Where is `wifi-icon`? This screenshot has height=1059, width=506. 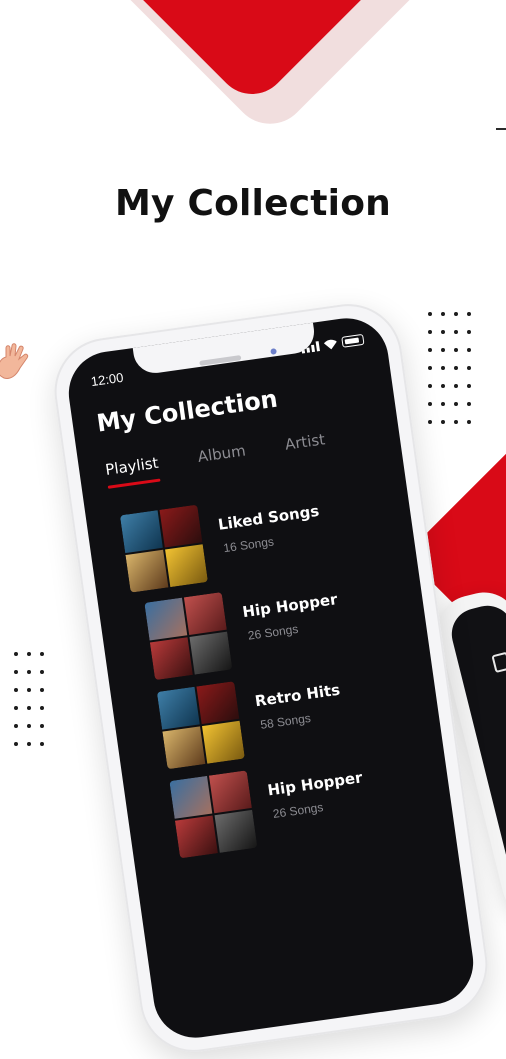
wifi-icon is located at coordinates (330, 344).